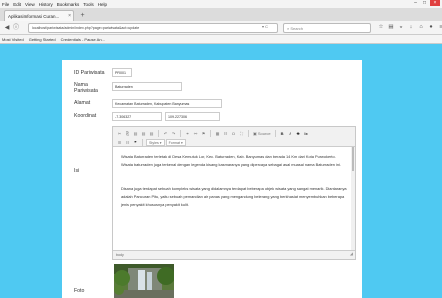 The width and height of the screenshot is (442, 298). What do you see at coordinates (135, 142) in the screenshot?
I see `blockquote-icon: ❞` at bounding box center [135, 142].